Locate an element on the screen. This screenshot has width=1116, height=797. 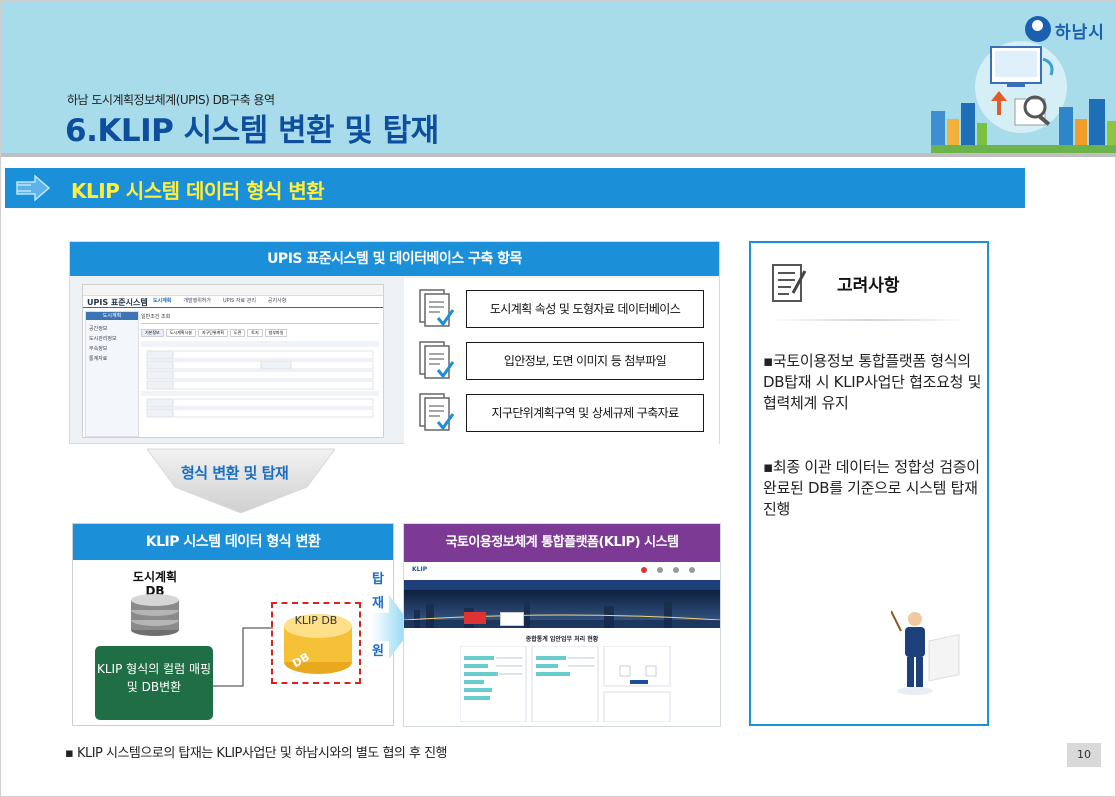
klip-system-header: 국토이용정보체계 통합플랫폼(KLIP) 시스템 is located at coordinates (562, 543).